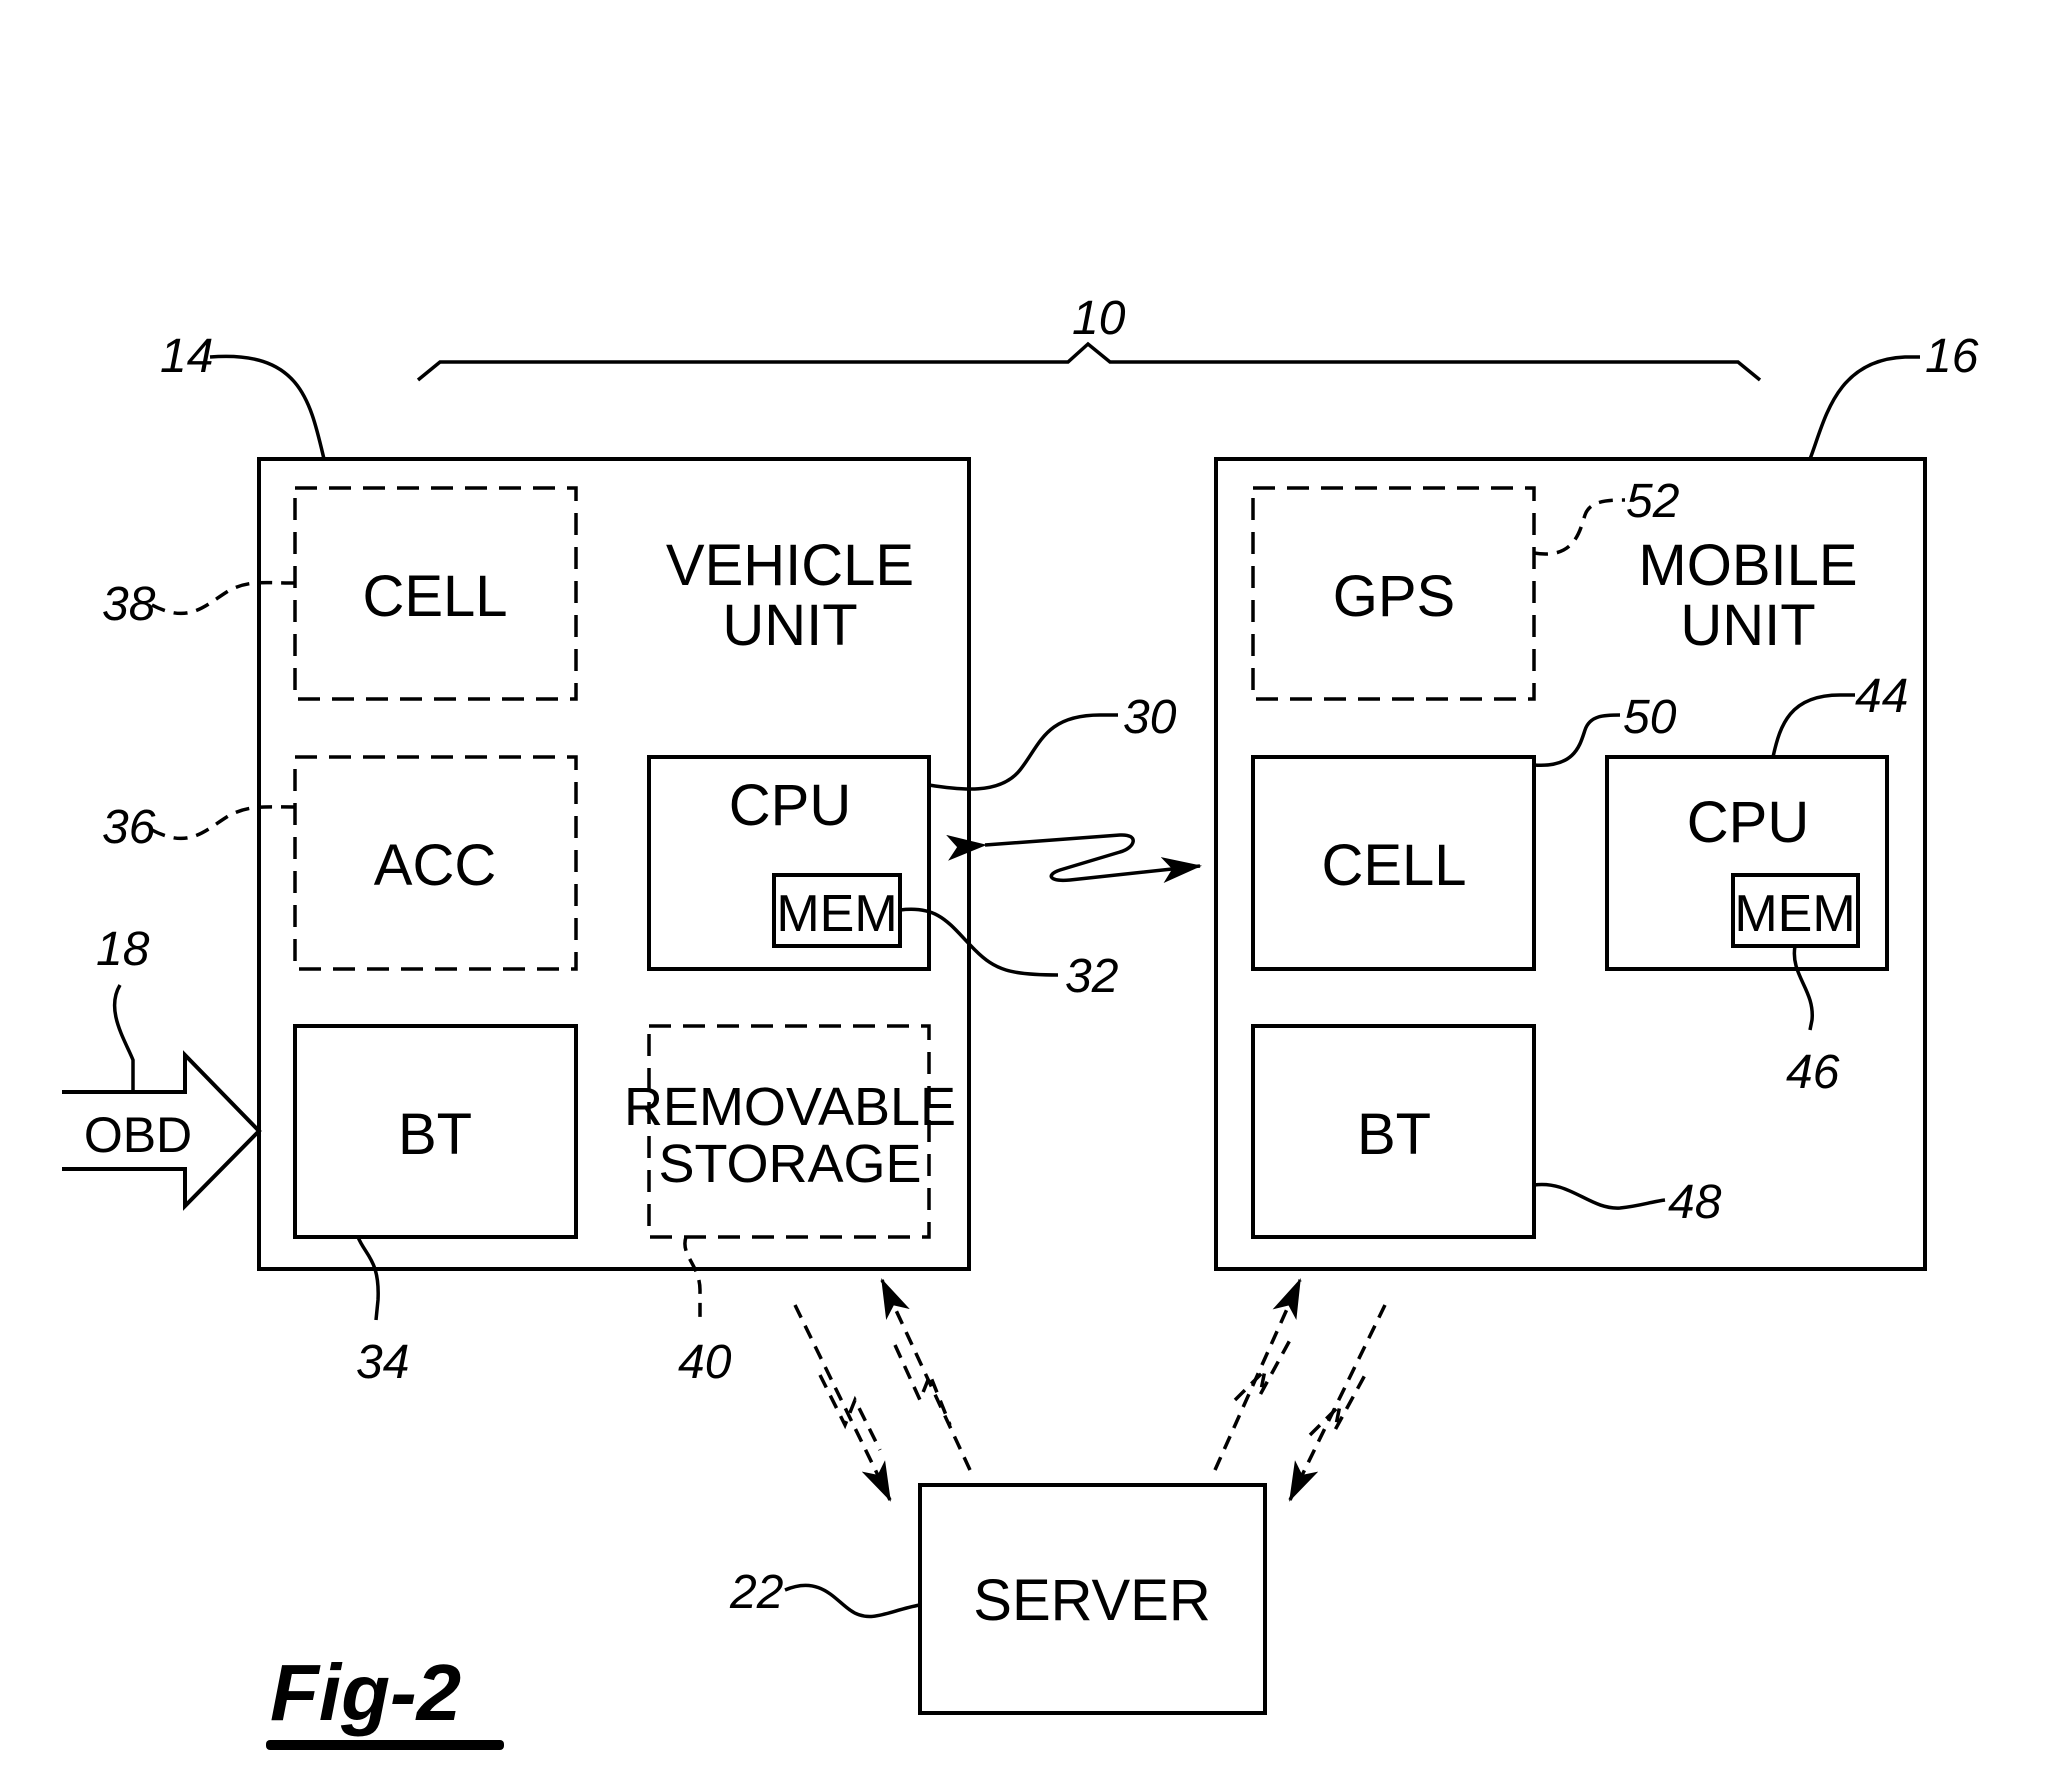 The height and width of the screenshot is (1781, 2048). Describe the element at coordinates (1393, 865) in the screenshot. I see `mobile-cell-label: CELL` at that location.